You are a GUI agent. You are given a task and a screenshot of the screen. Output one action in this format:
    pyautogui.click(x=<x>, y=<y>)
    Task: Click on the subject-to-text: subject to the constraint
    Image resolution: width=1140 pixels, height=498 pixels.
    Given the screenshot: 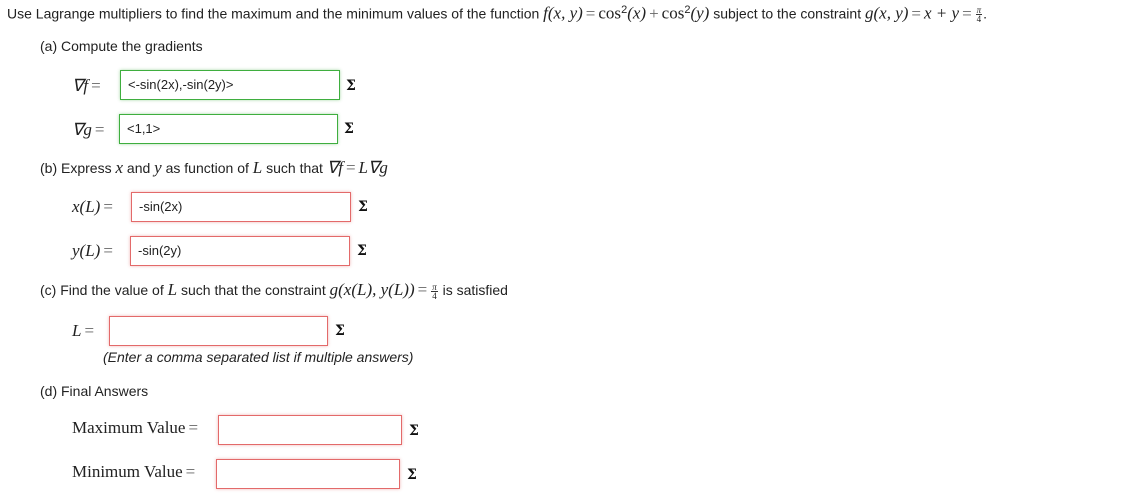 What is the action you would take?
    pyautogui.click(x=787, y=13)
    